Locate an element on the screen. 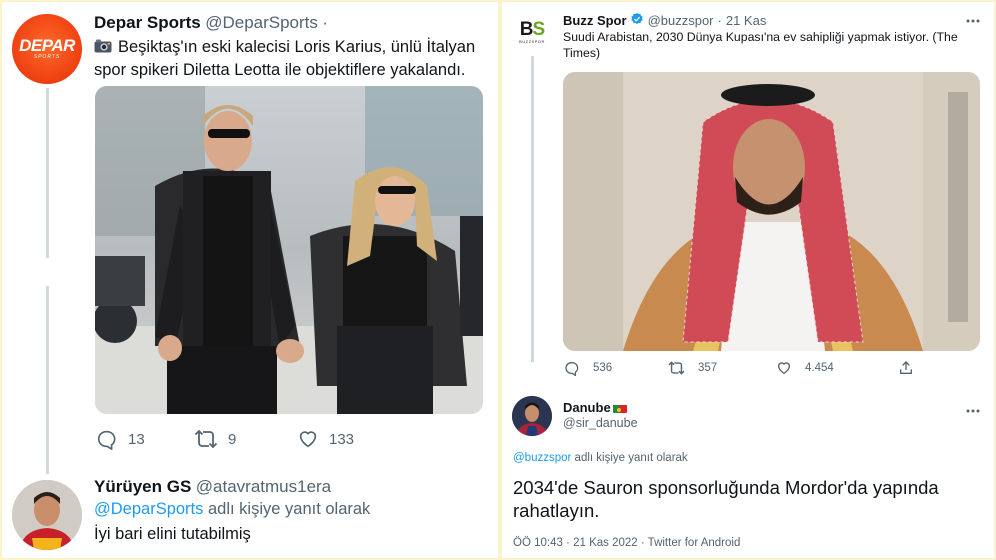 The width and height of the screenshot is (996, 560). danube-avatar is located at coordinates (532, 416).